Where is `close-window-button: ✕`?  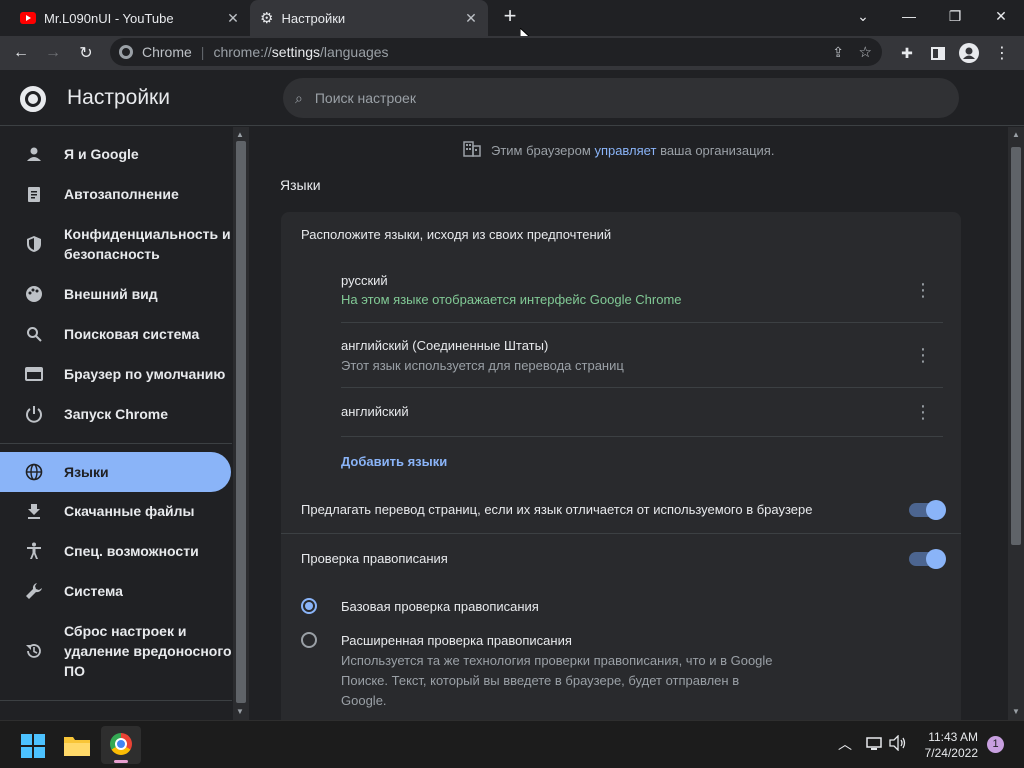
close-window-button: ✕ is located at coordinates (1001, 16).